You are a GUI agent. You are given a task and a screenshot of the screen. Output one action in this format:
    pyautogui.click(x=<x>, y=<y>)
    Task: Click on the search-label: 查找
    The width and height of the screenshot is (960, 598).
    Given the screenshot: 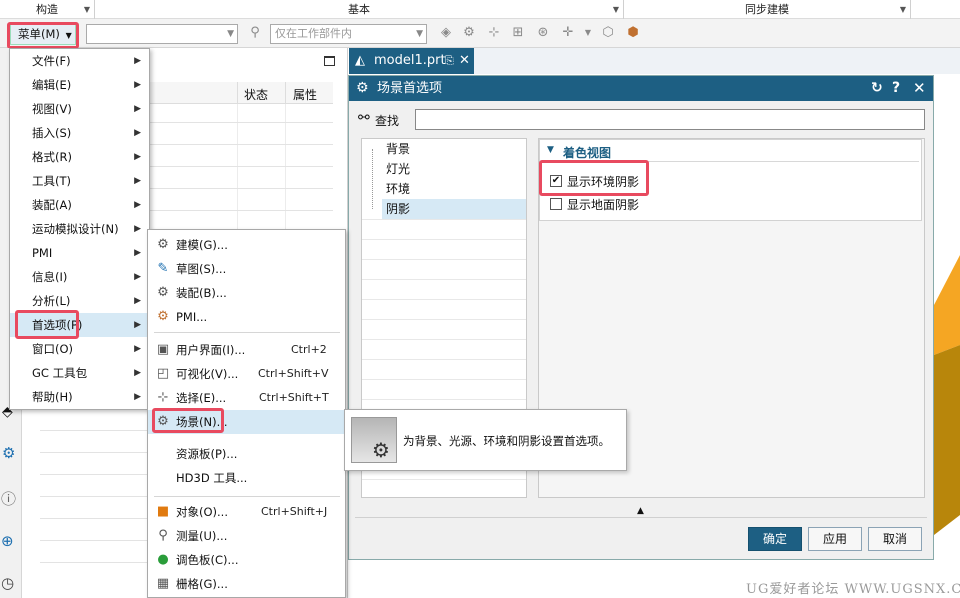 What is the action you would take?
    pyautogui.click(x=387, y=121)
    